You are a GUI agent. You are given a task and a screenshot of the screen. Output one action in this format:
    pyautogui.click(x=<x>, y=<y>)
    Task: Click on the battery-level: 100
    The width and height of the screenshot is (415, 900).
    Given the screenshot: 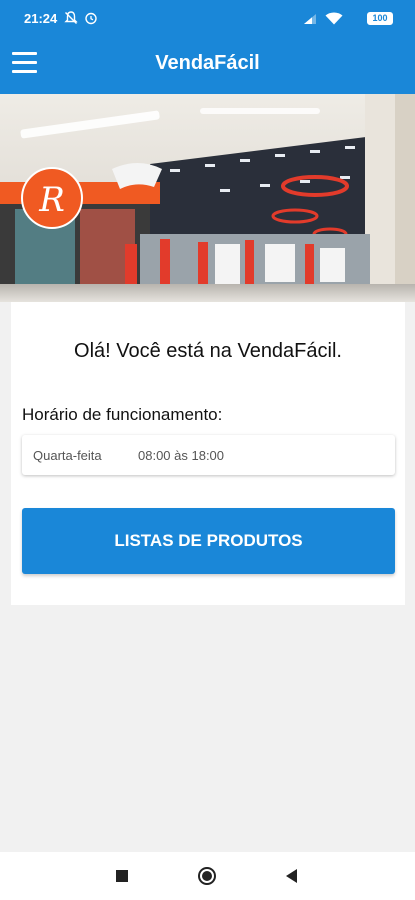 What is the action you would take?
    pyautogui.click(x=380, y=18)
    